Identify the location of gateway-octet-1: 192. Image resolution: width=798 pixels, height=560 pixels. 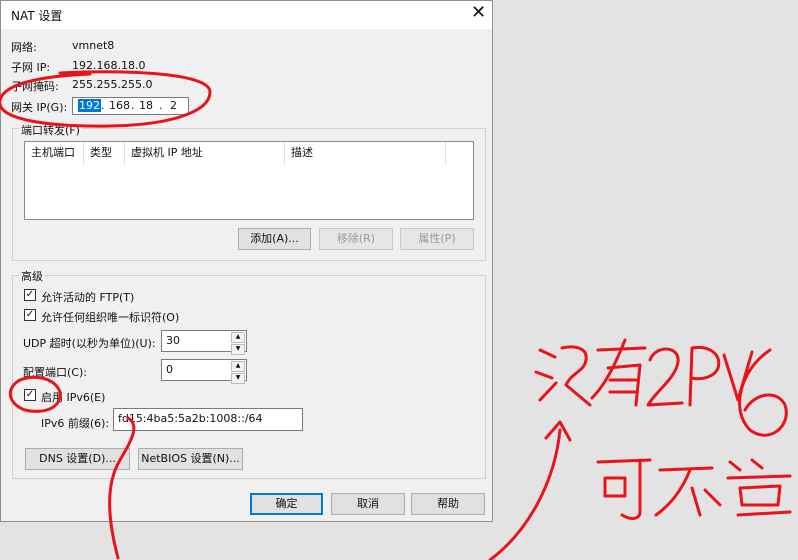
(89, 105).